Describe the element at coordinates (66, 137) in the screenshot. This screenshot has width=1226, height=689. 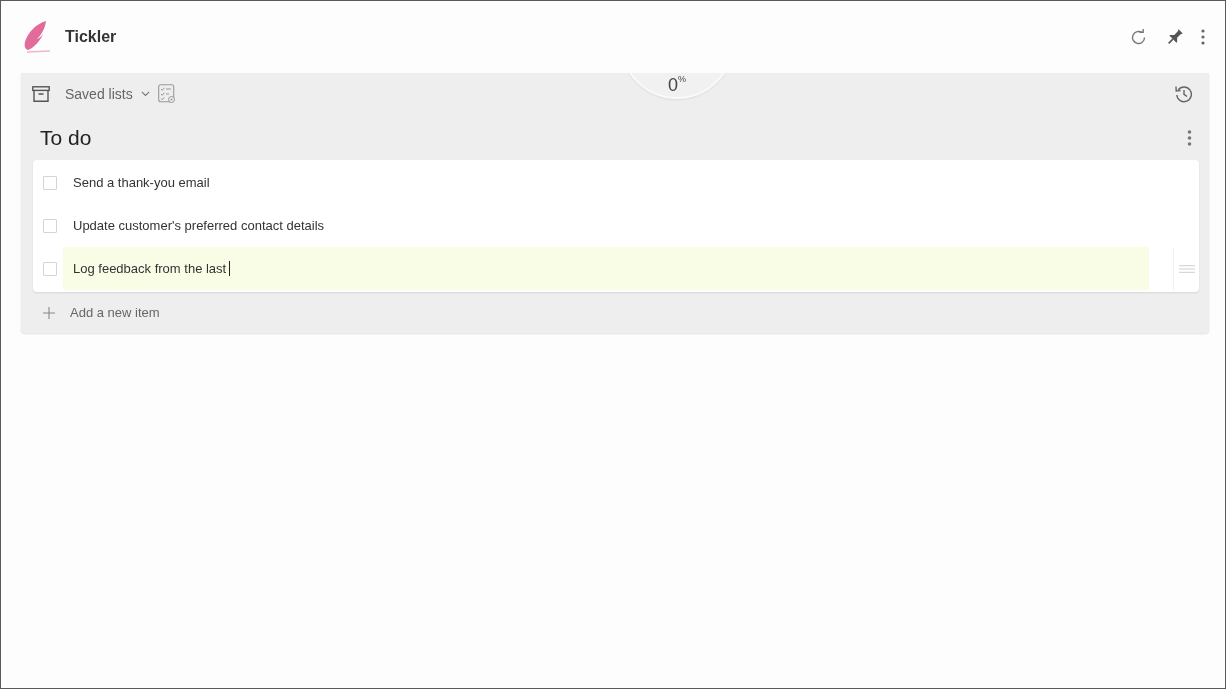
I see `list-title: To do` at that location.